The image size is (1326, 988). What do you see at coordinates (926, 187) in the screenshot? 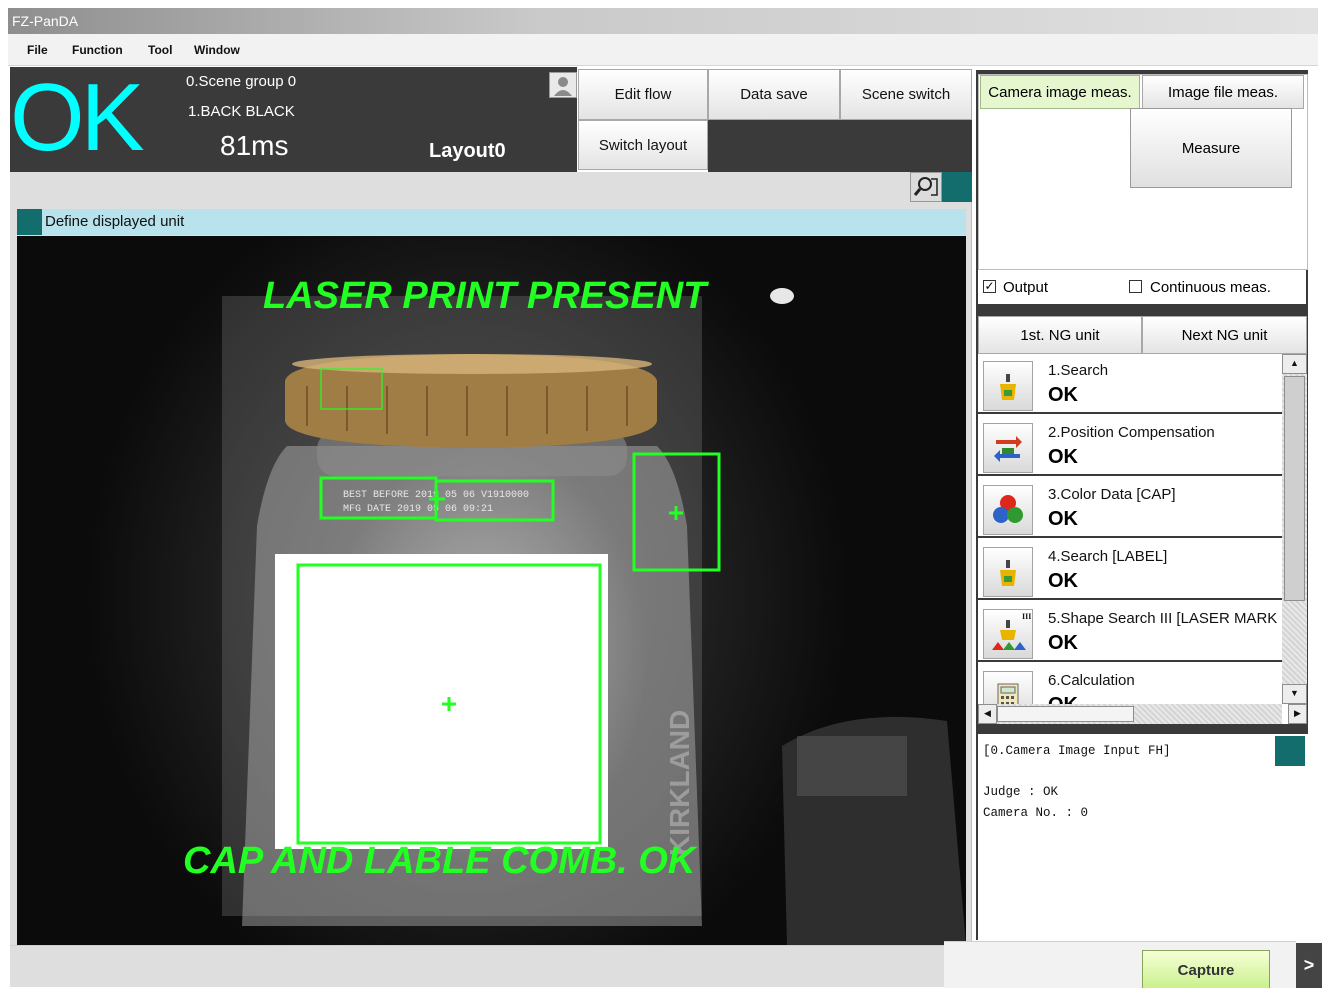
I see `zoom-icon` at bounding box center [926, 187].